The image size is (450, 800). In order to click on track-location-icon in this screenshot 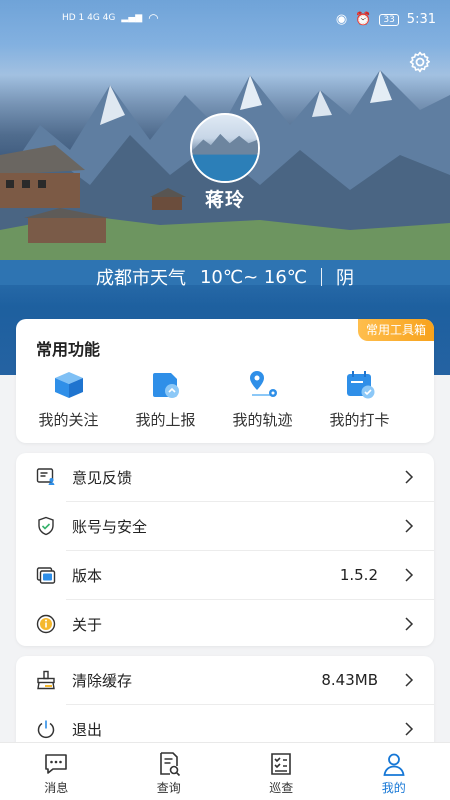, I will do `click(263, 384)`.